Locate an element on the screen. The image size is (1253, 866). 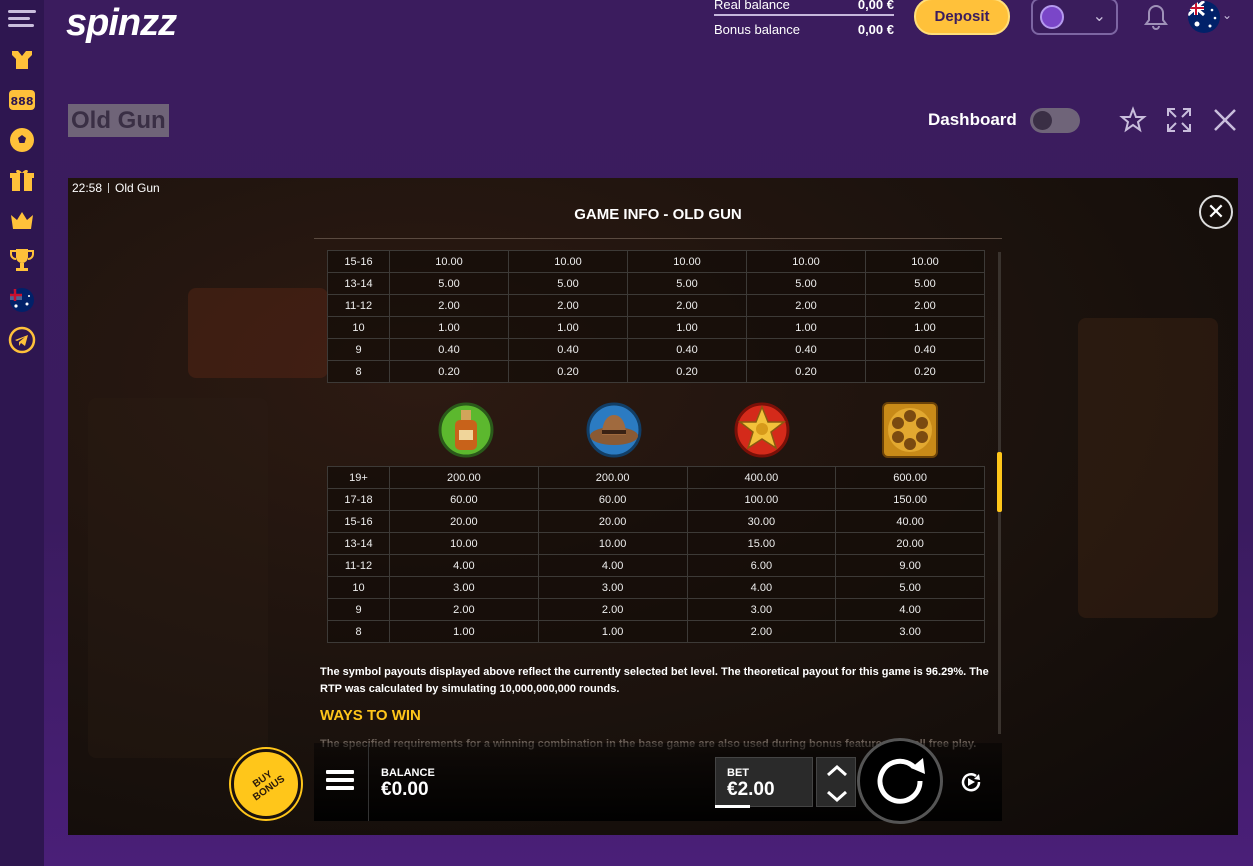
real-balance-label: Real balance is located at coordinates (752, 6).